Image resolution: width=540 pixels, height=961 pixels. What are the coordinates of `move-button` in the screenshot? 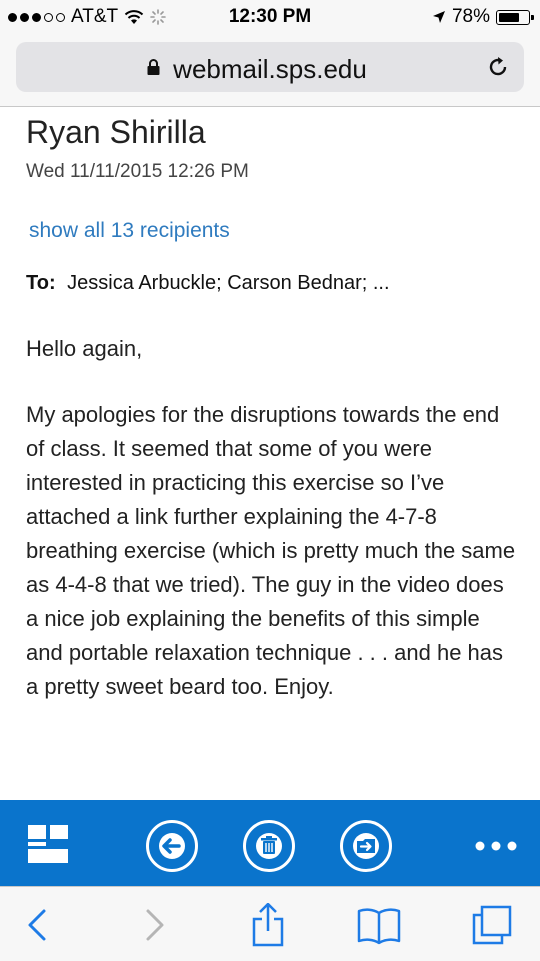 It's located at (366, 846).